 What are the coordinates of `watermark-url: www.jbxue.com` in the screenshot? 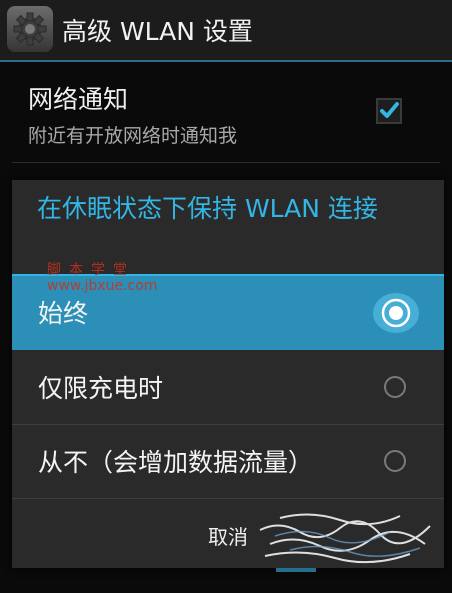 It's located at (102, 286).